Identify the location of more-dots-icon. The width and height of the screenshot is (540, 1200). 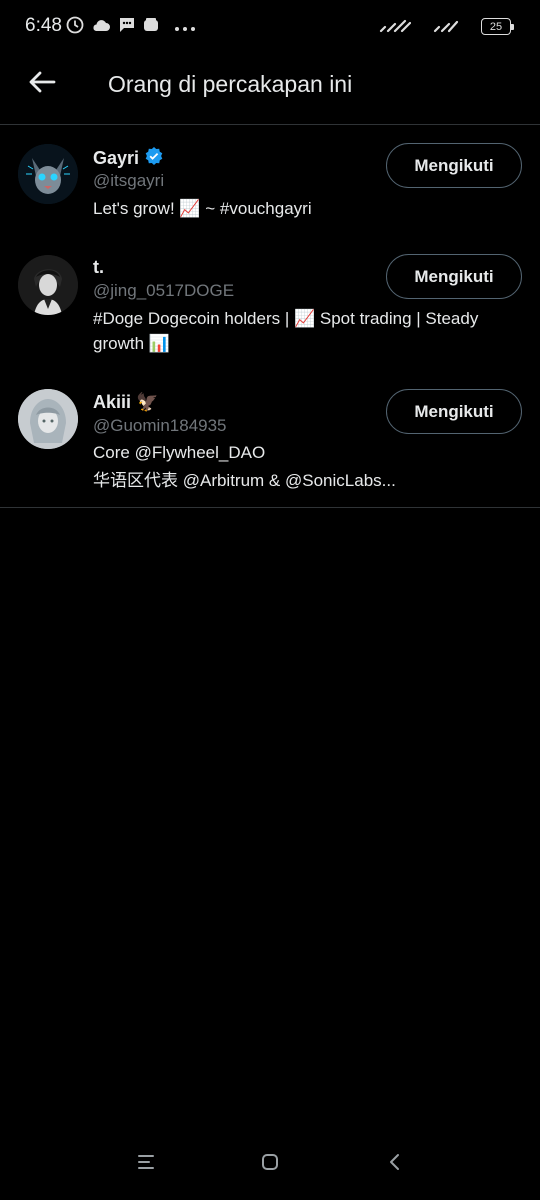
(185, 28).